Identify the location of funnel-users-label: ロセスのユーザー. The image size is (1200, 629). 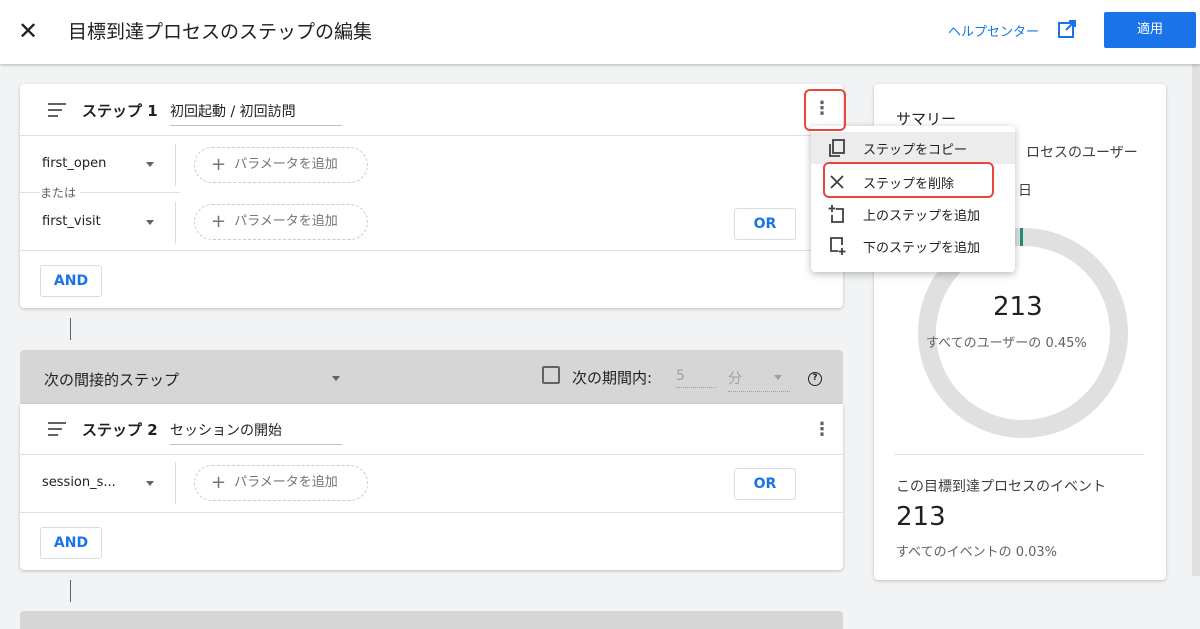
(1082, 153).